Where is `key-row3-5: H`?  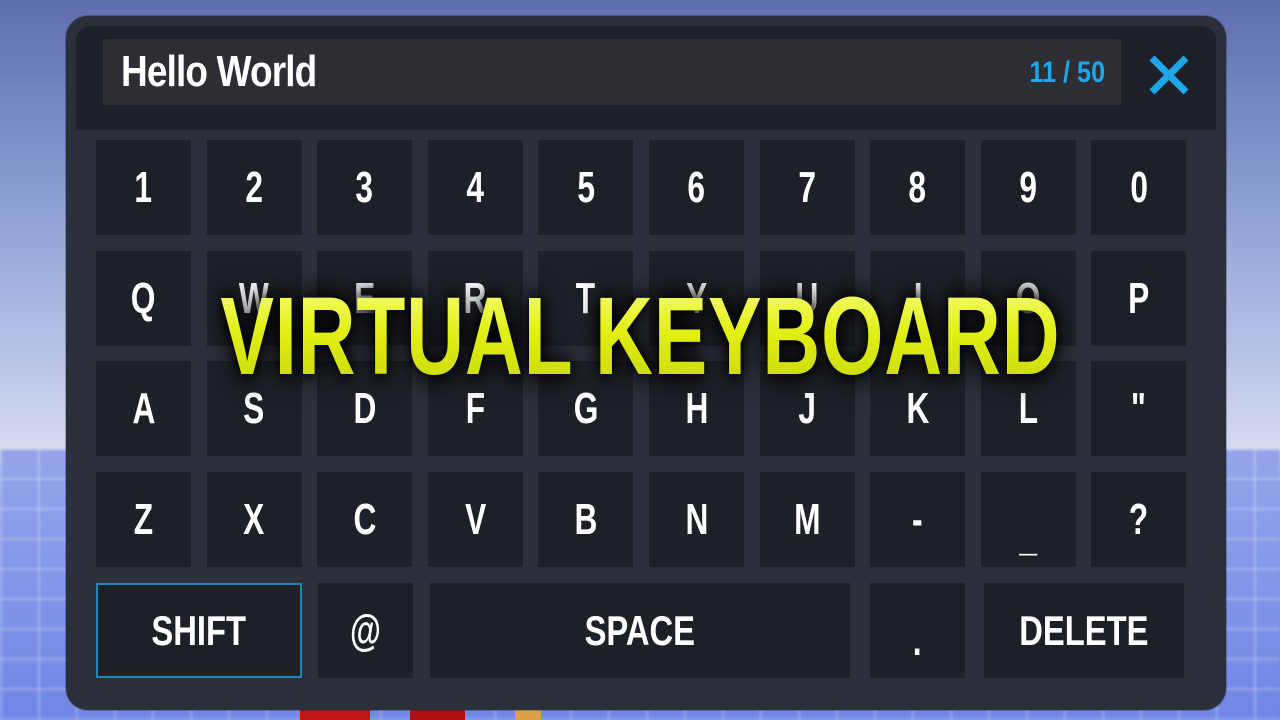
key-row3-5: H is located at coordinates (696, 408).